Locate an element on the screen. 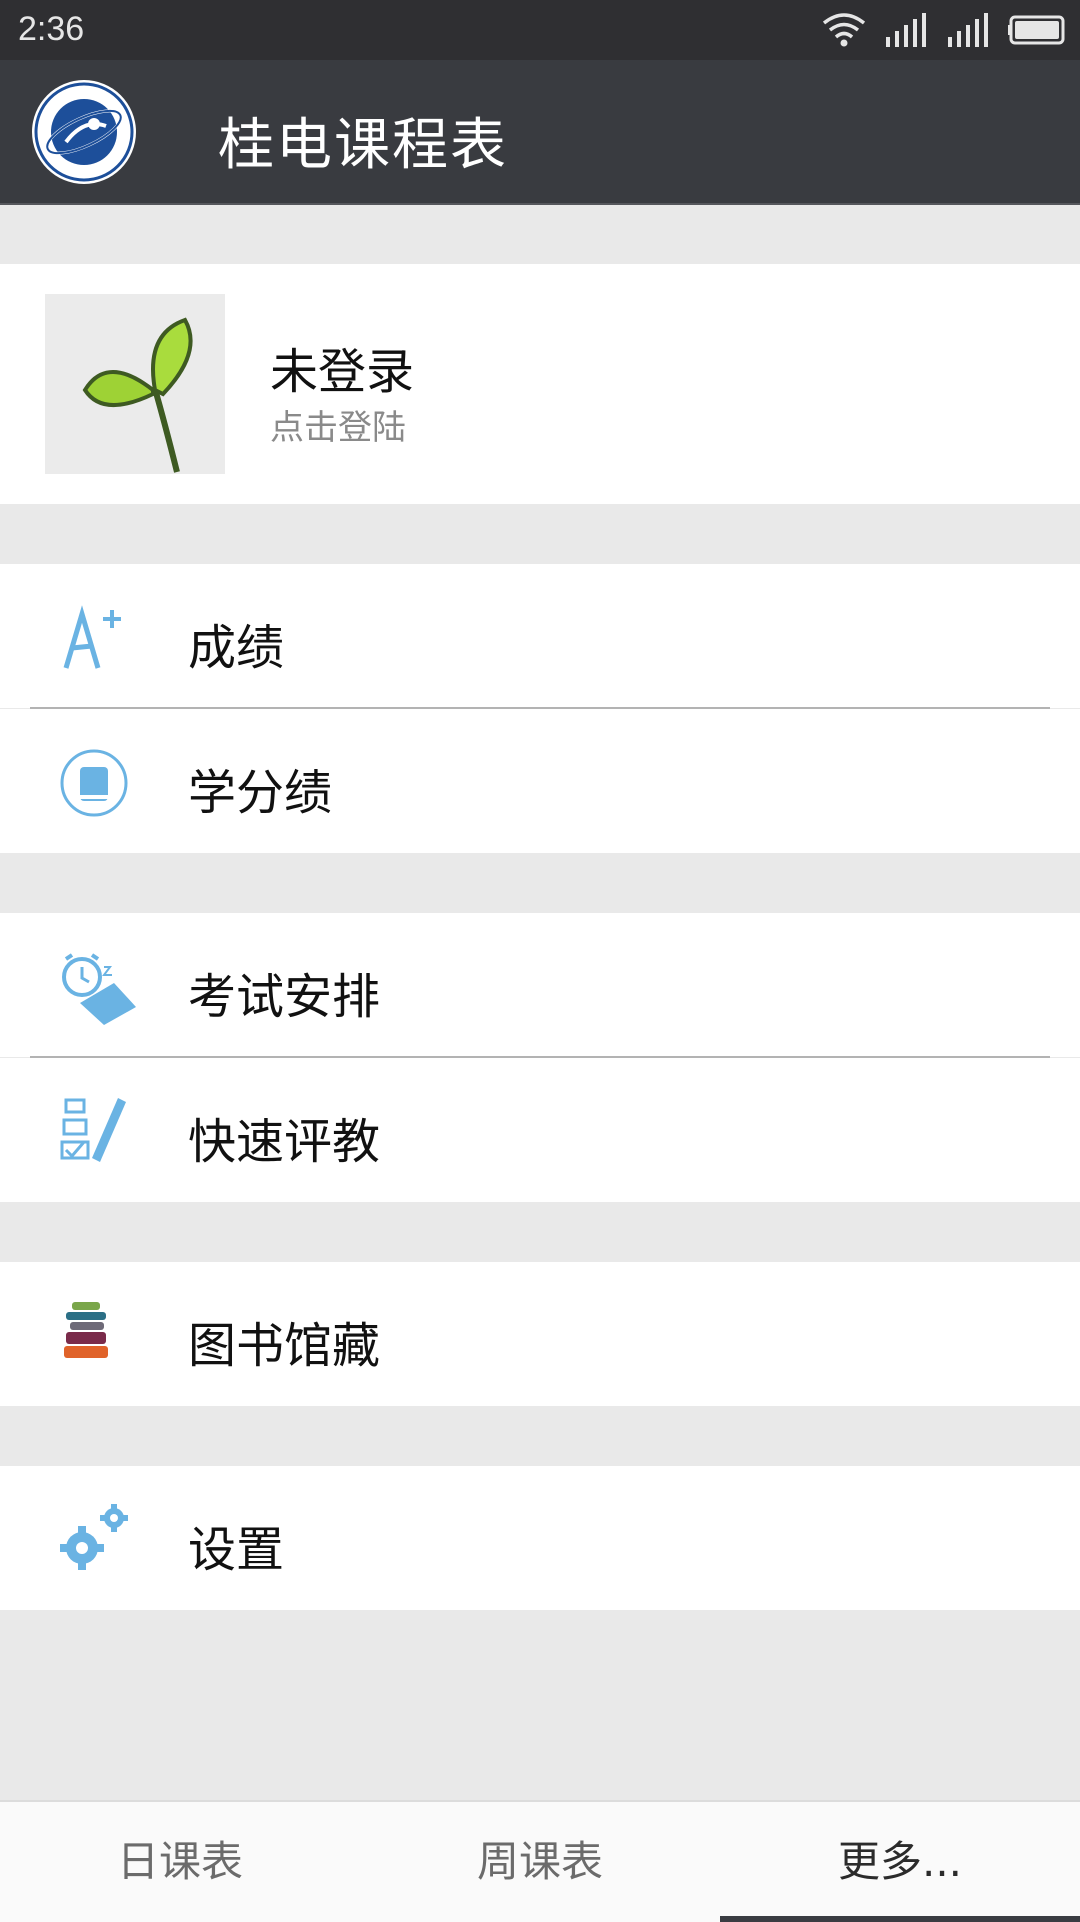  menu-label-grades: 成绩 is located at coordinates (236, 648).